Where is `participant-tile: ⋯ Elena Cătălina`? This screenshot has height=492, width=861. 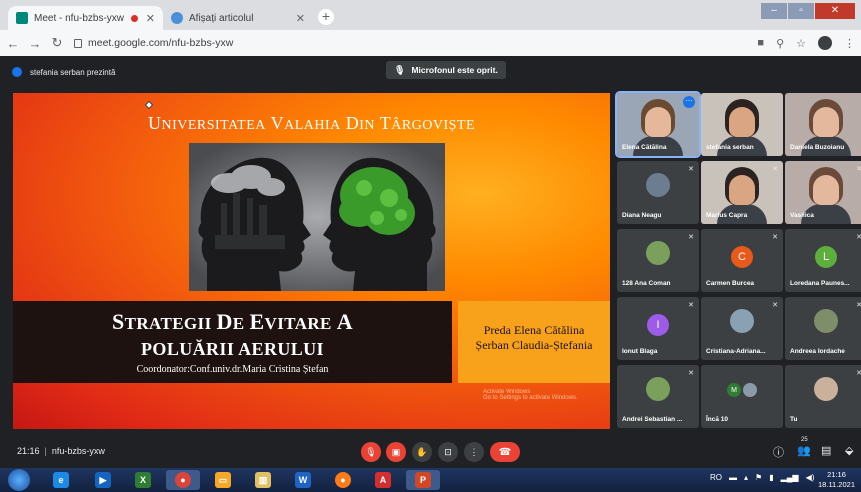
participant-tile: ⋯ Elena Cătălina is located at coordinates (658, 124).